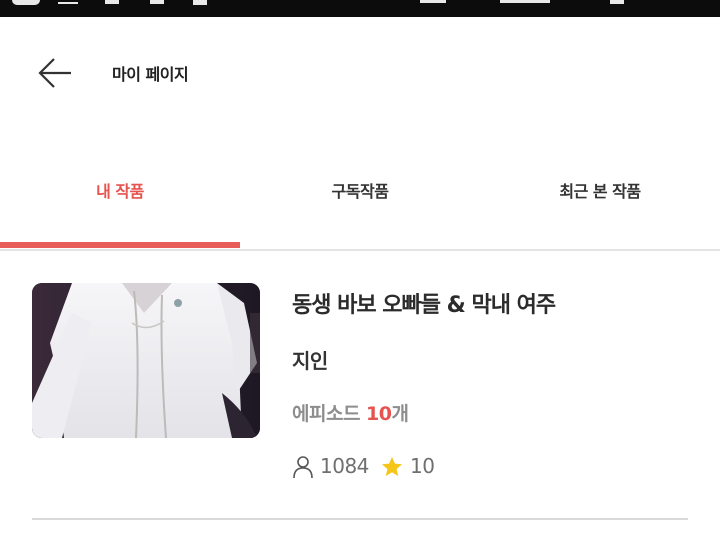 The width and height of the screenshot is (720, 540). What do you see at coordinates (617, 2) in the screenshot?
I see `battery-icon` at bounding box center [617, 2].